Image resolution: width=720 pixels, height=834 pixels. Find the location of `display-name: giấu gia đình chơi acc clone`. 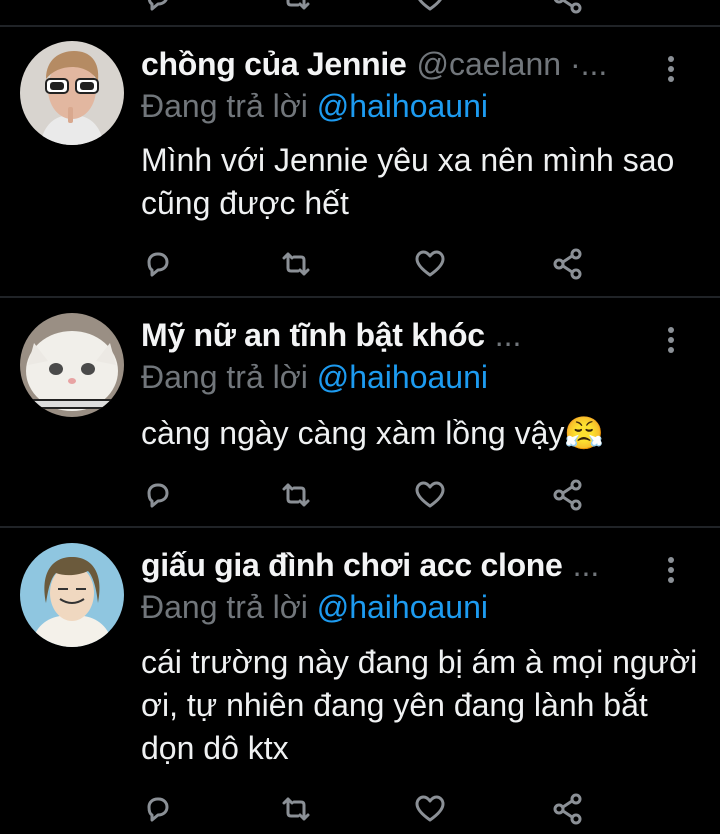

display-name: giấu gia đình chơi acc clone is located at coordinates (352, 565).